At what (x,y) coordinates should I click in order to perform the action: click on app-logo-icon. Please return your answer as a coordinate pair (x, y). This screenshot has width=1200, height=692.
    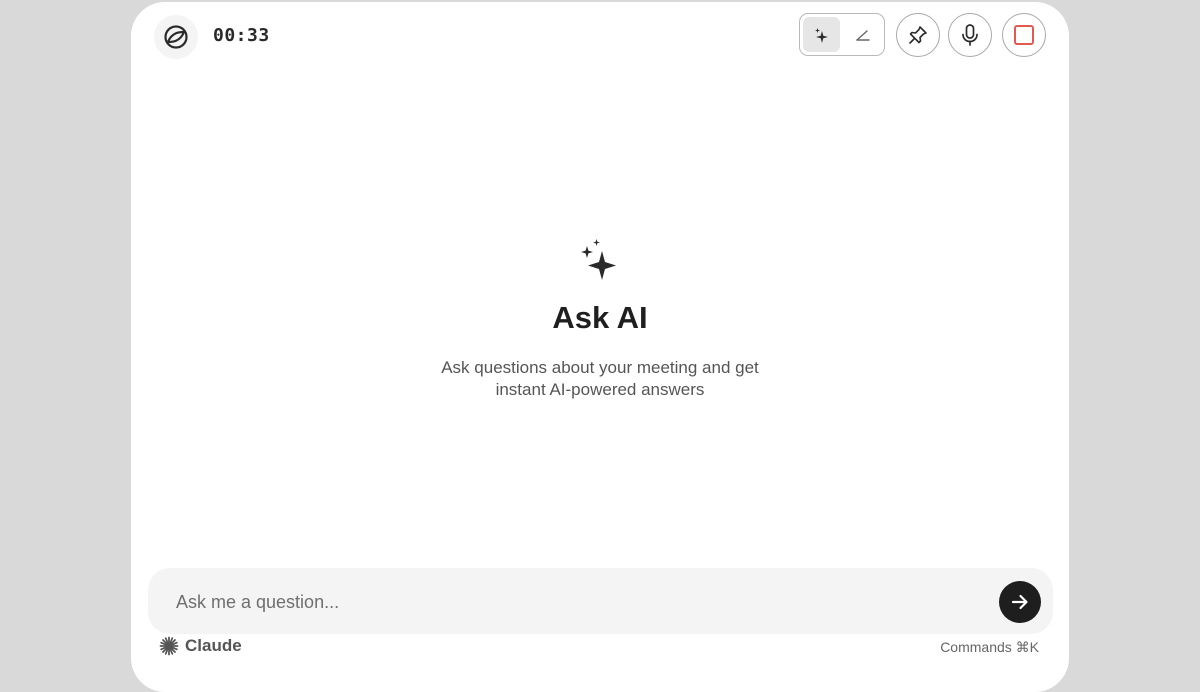
    Looking at the image, I should click on (176, 37).